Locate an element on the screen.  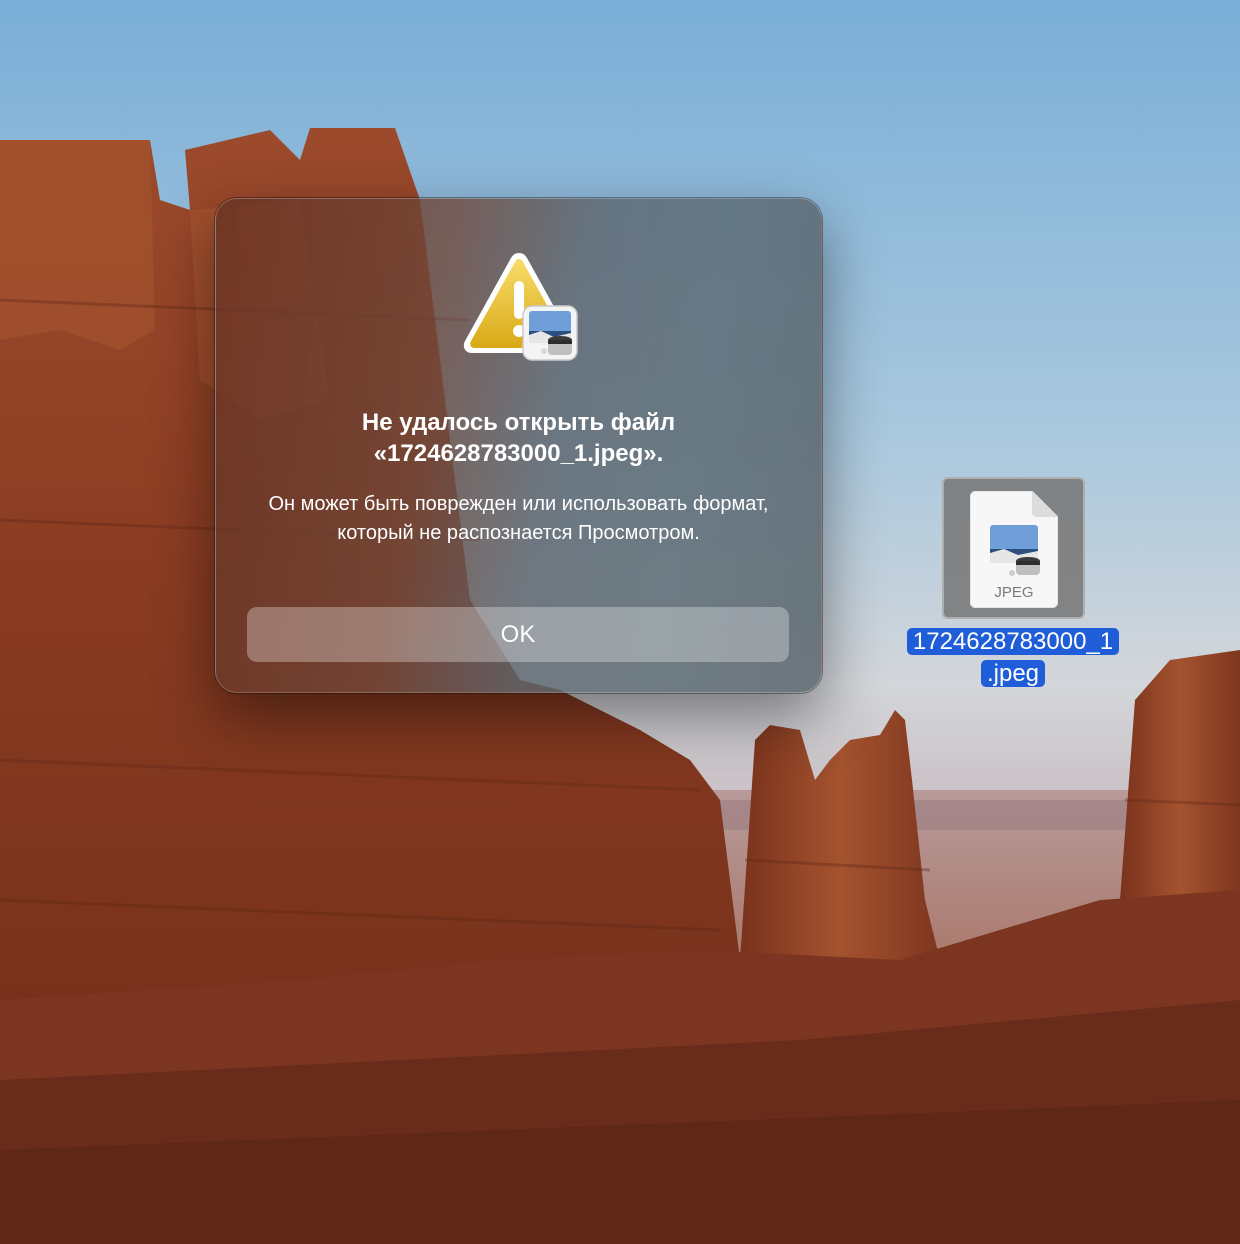
file-name-label: 1724628783000_1 .jpeg is located at coordinates (1013, 658).